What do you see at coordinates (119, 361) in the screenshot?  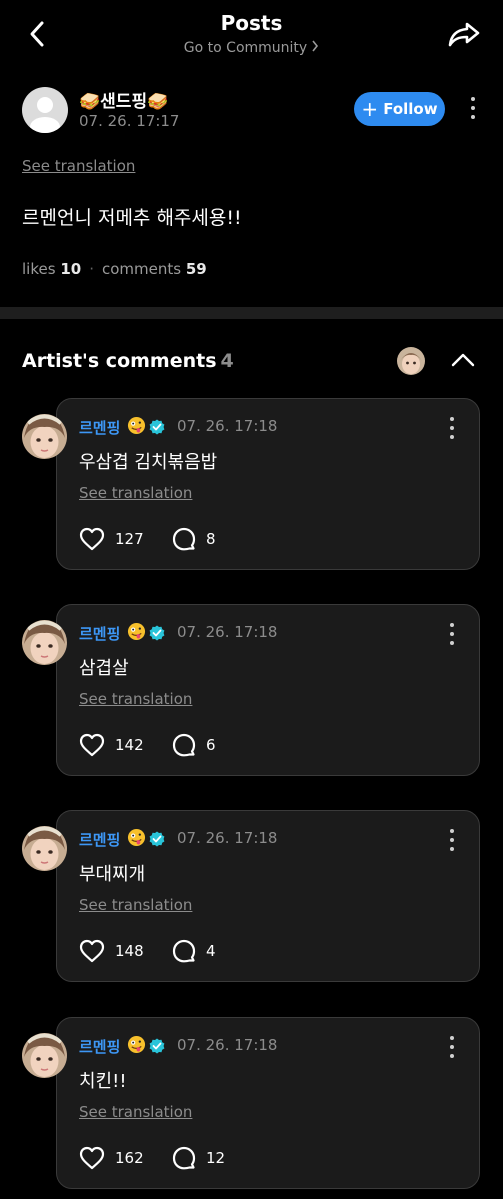 I see `artist-comments-label: Artist's comments` at bounding box center [119, 361].